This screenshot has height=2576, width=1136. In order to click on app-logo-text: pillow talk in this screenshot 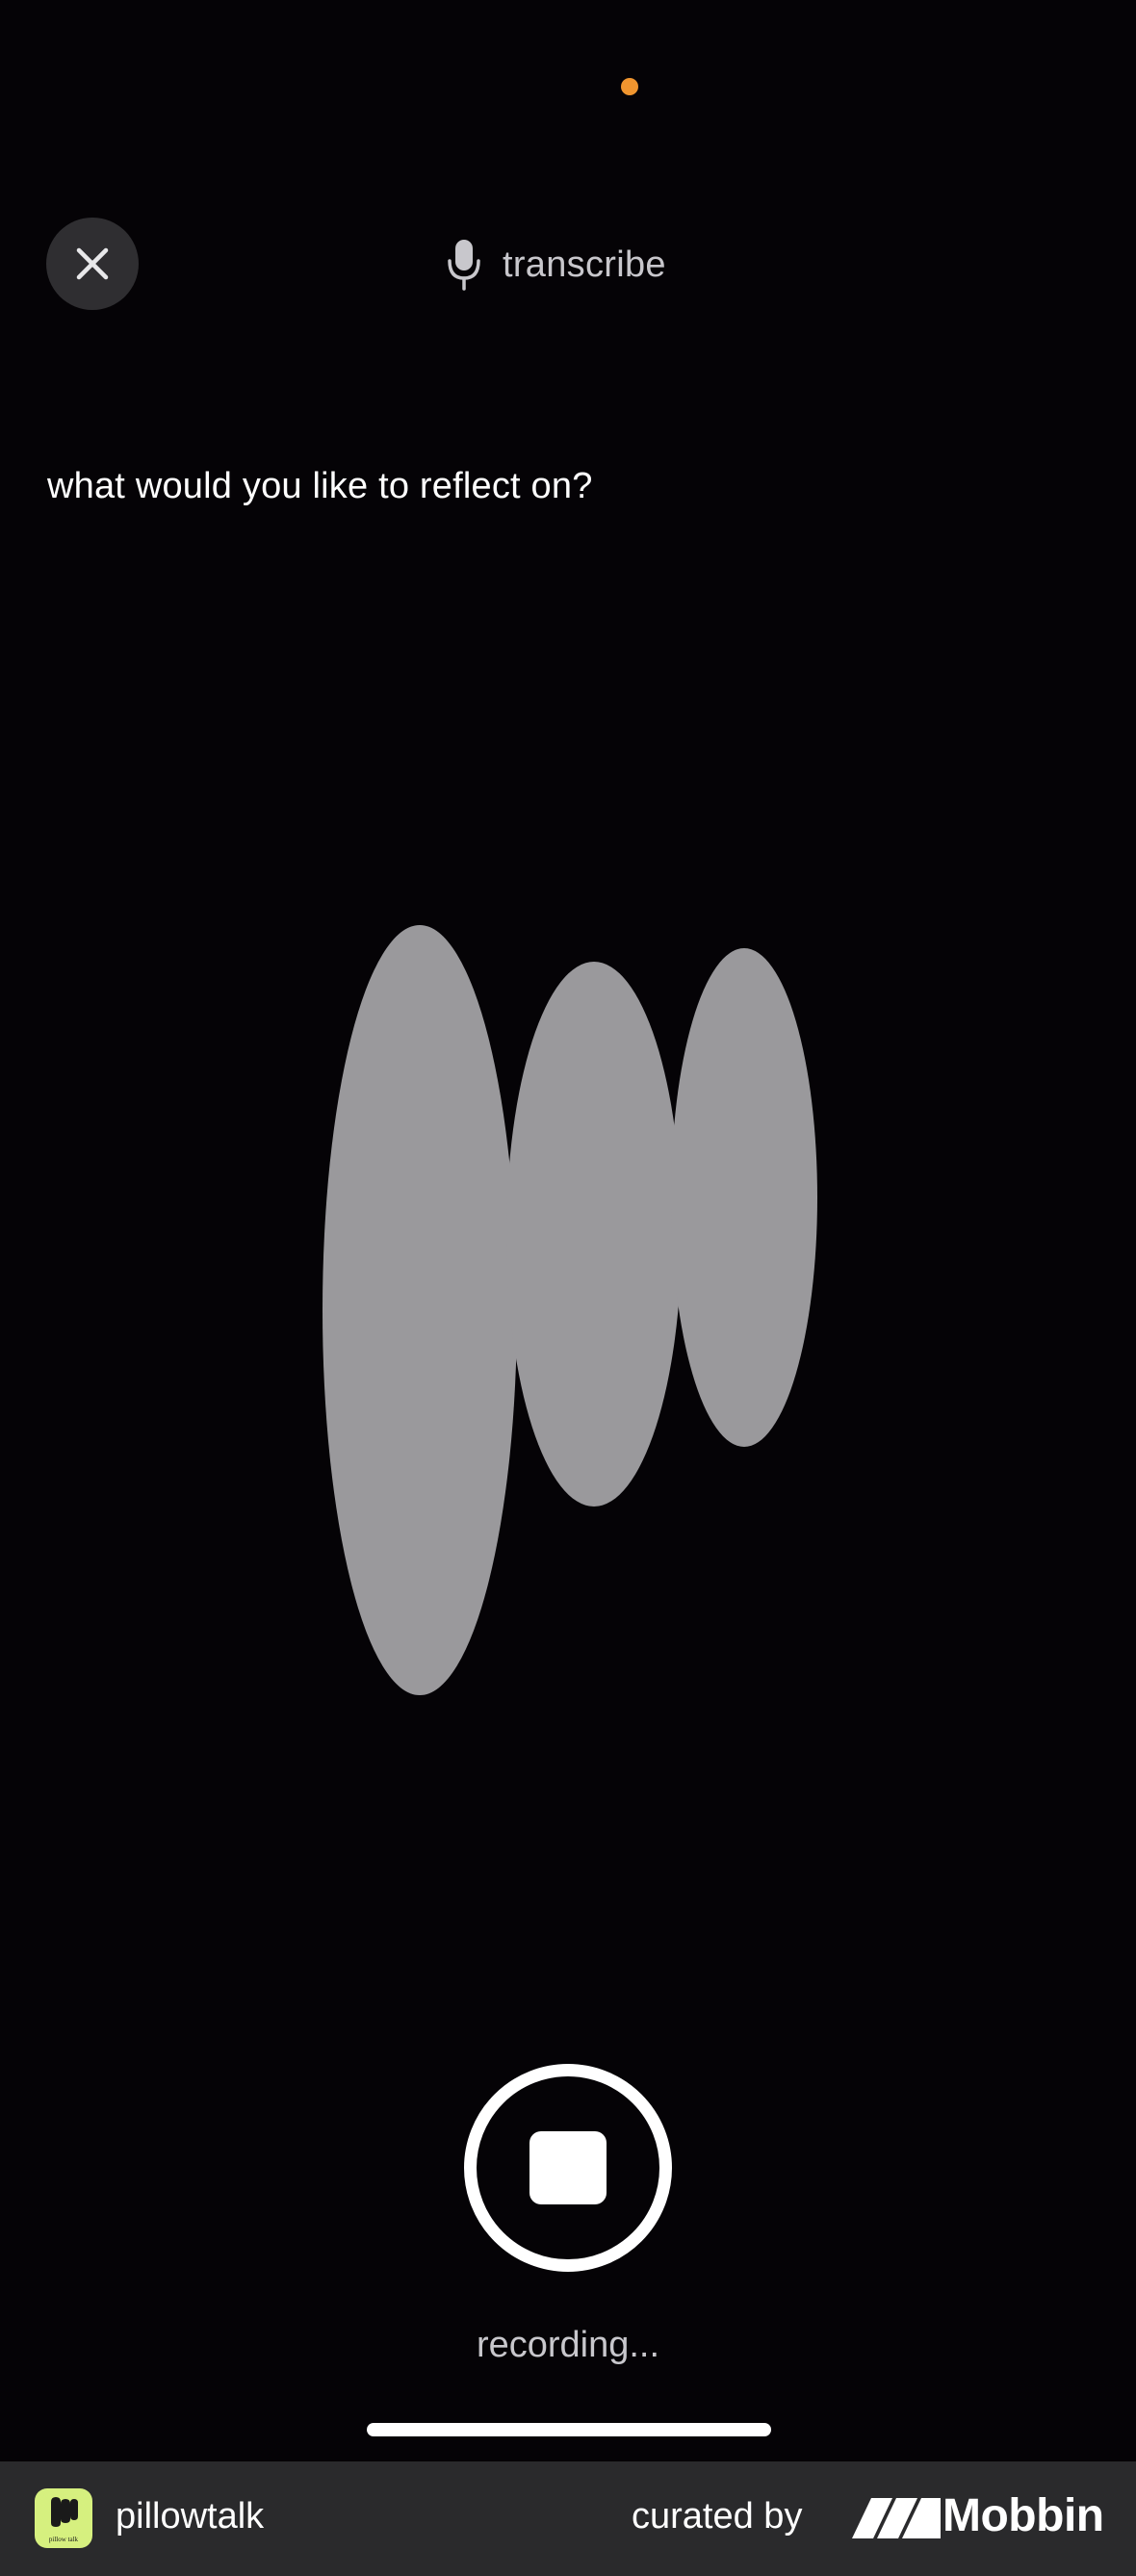, I will do `click(64, 2540)`.